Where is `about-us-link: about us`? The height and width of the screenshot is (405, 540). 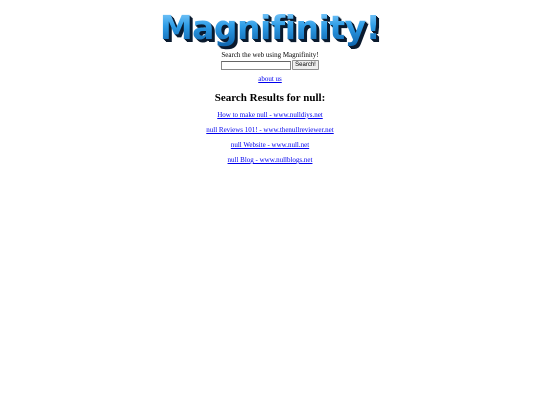
about-us-link: about us is located at coordinates (270, 79).